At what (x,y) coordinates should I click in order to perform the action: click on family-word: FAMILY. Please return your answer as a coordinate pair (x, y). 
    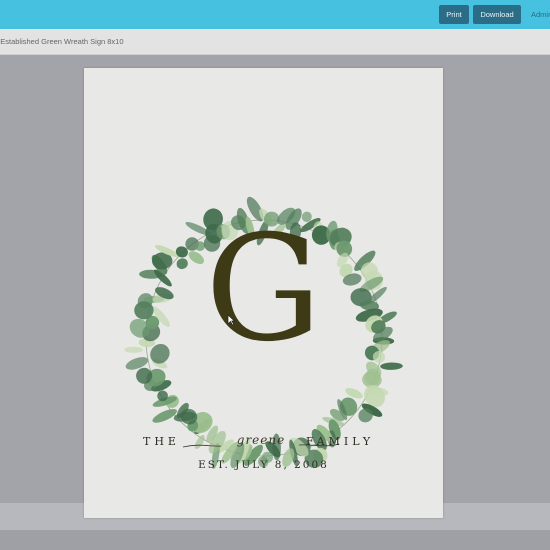
    Looking at the image, I should click on (340, 441).